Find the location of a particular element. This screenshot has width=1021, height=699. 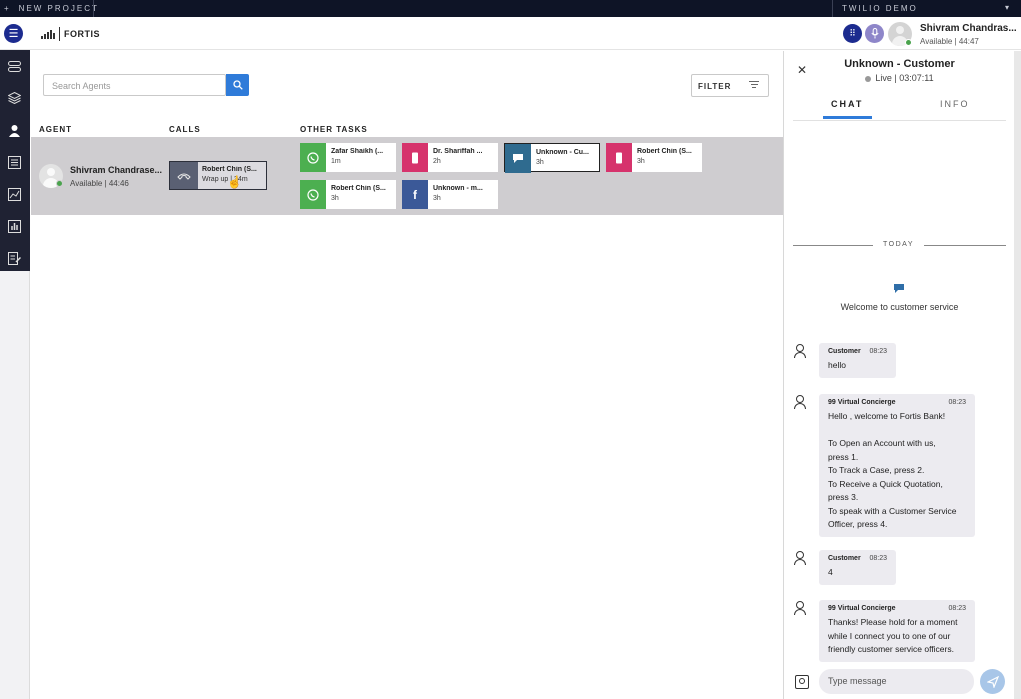

attachment-icon is located at coordinates (802, 682).